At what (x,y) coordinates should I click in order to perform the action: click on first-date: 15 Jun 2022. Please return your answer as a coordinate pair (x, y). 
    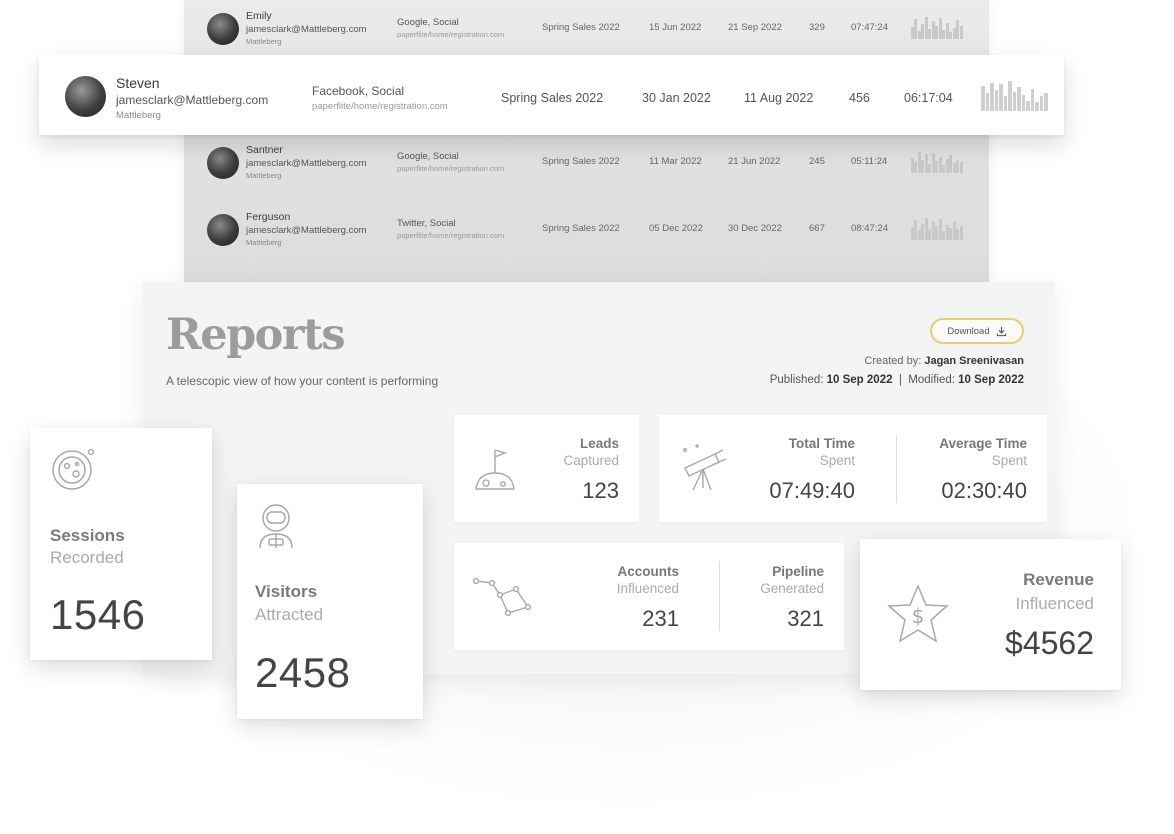
    Looking at the image, I should click on (675, 27).